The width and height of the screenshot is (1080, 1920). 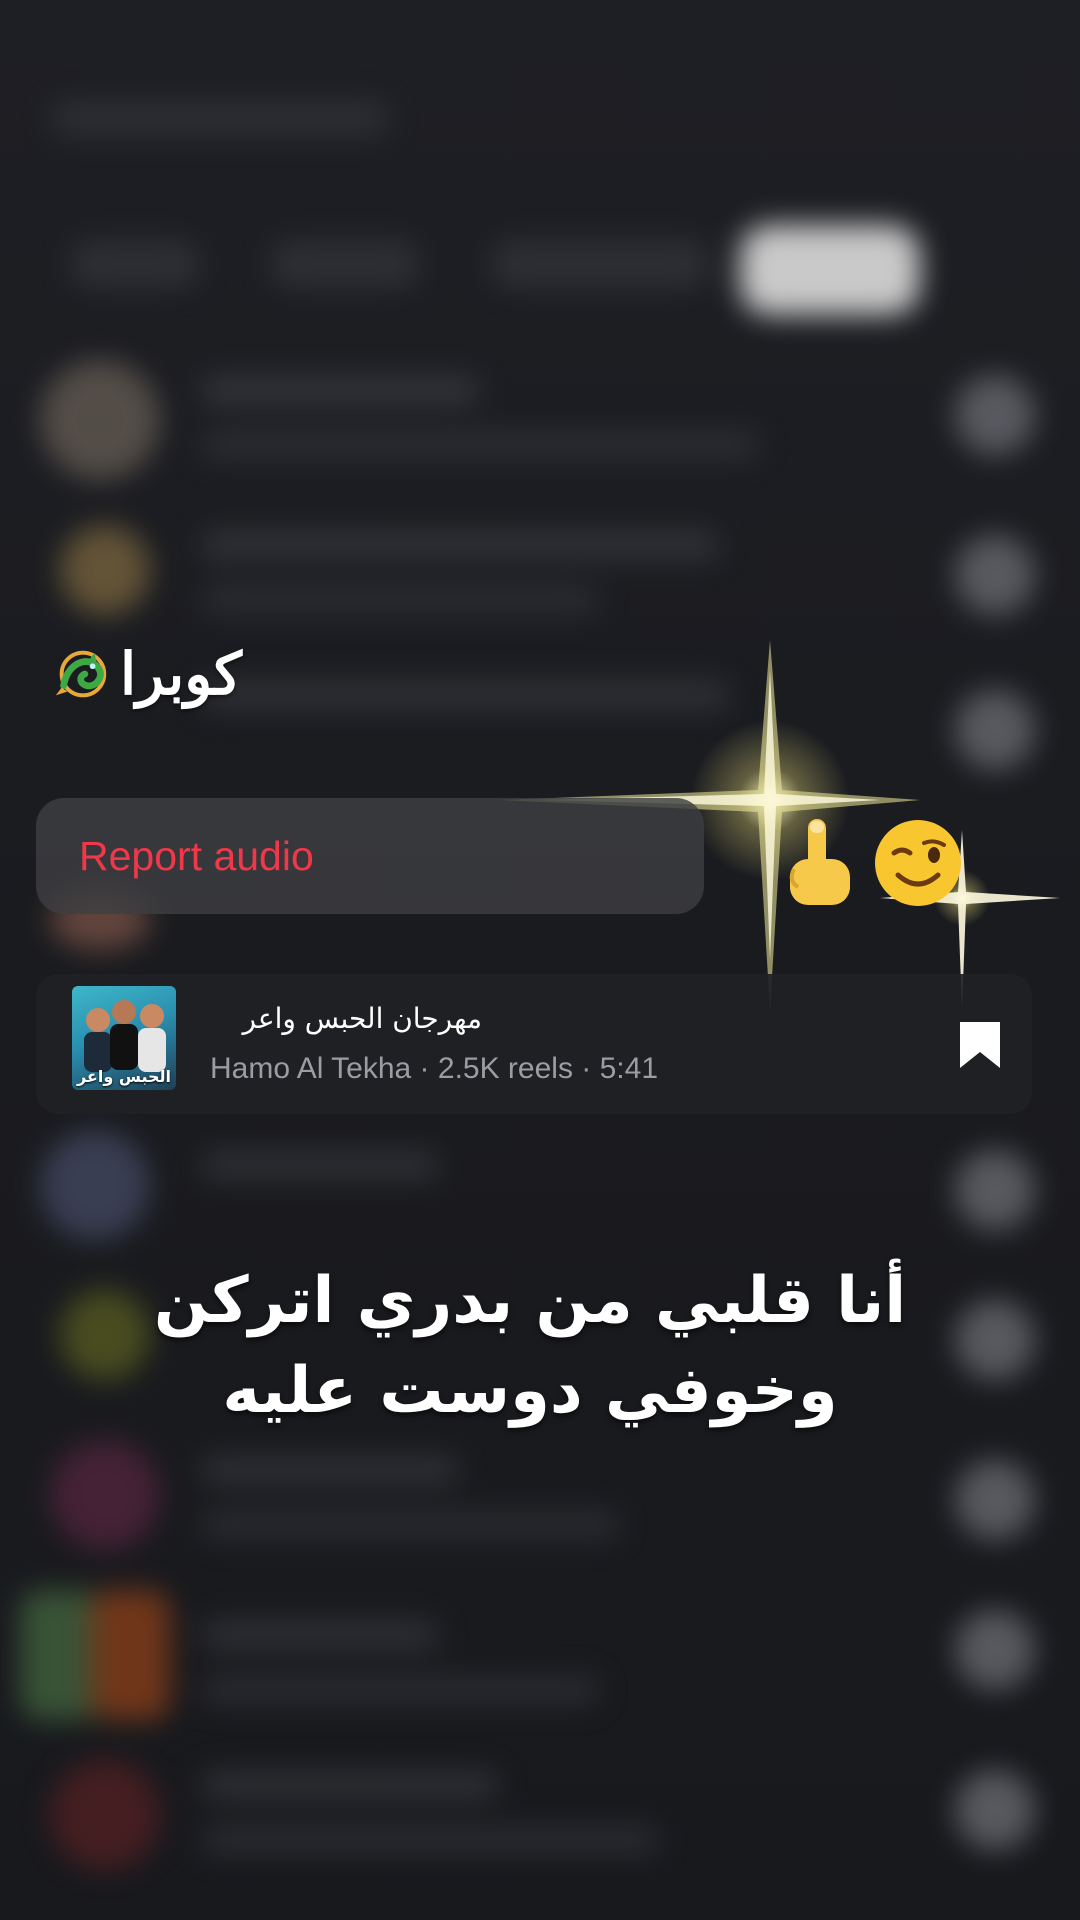 I want to click on lyrics: أنا قلبي من بدري اتركن وخوفي دوست عليه, so click(x=540, y=1346).